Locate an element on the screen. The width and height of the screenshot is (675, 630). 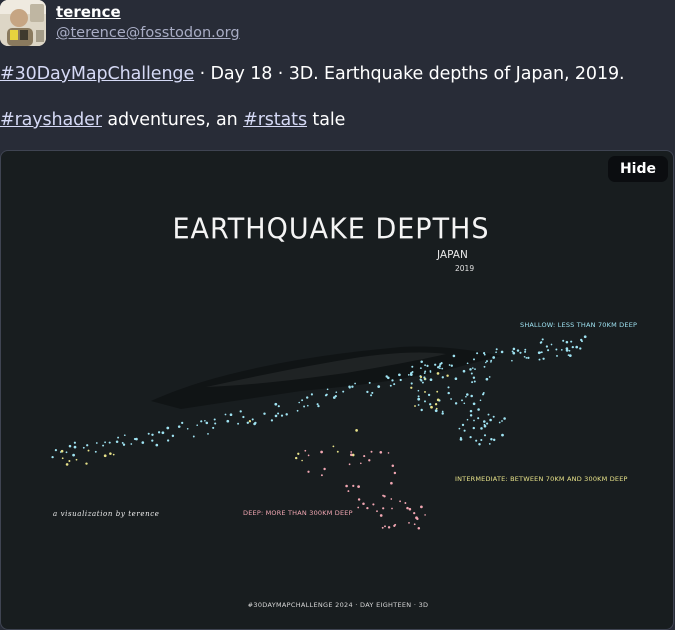
hide-media-button: Hide is located at coordinates (637, 169).